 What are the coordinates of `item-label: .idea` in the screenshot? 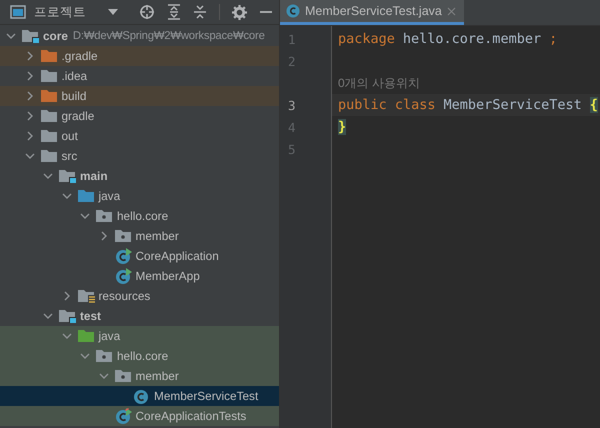 It's located at (75, 76).